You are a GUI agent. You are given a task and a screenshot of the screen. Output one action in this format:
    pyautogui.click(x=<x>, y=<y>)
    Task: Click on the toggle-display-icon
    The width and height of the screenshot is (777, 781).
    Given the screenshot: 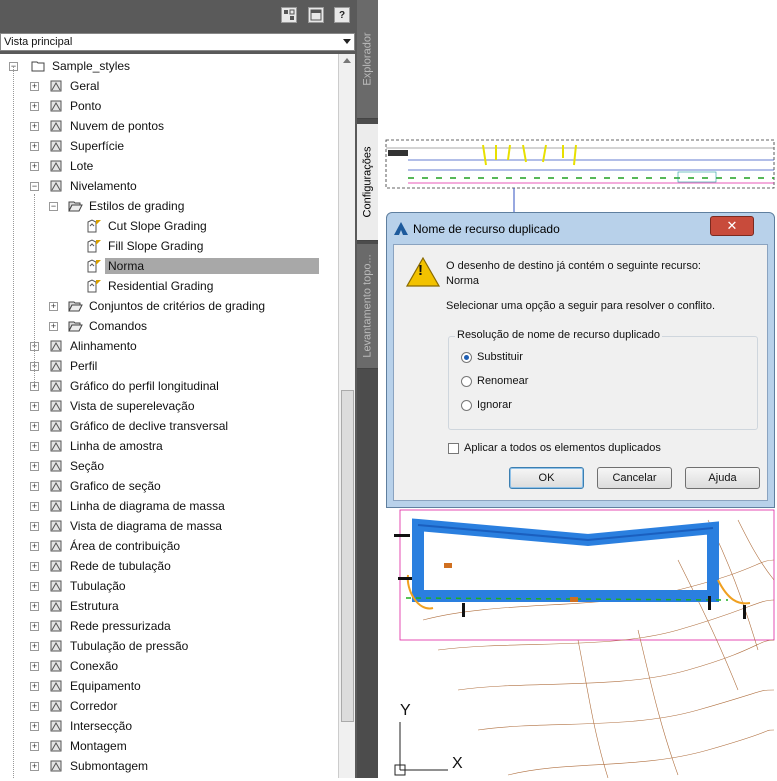 What is the action you would take?
    pyautogui.click(x=289, y=15)
    